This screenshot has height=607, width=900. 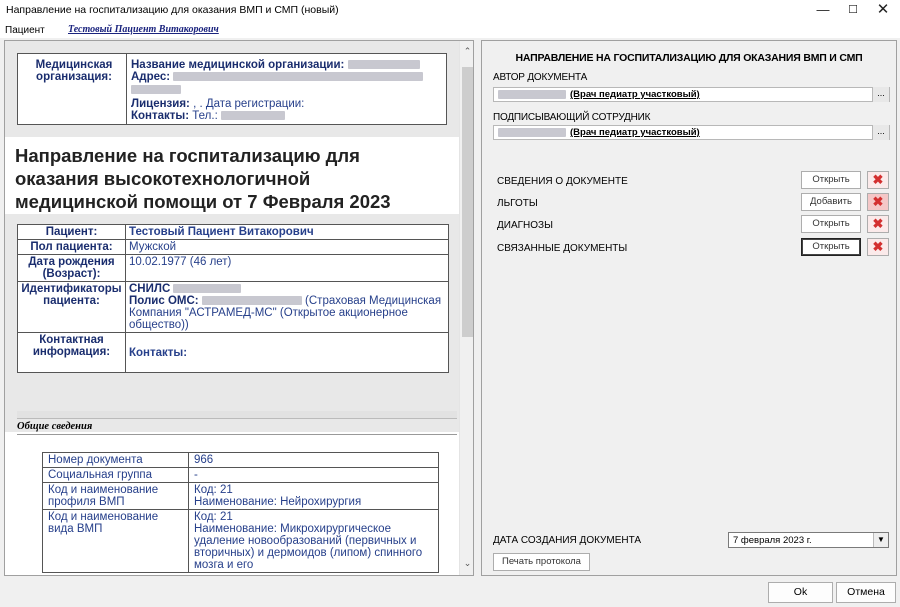 What do you see at coordinates (237, 415) in the screenshot?
I see `section-divider` at bounding box center [237, 415].